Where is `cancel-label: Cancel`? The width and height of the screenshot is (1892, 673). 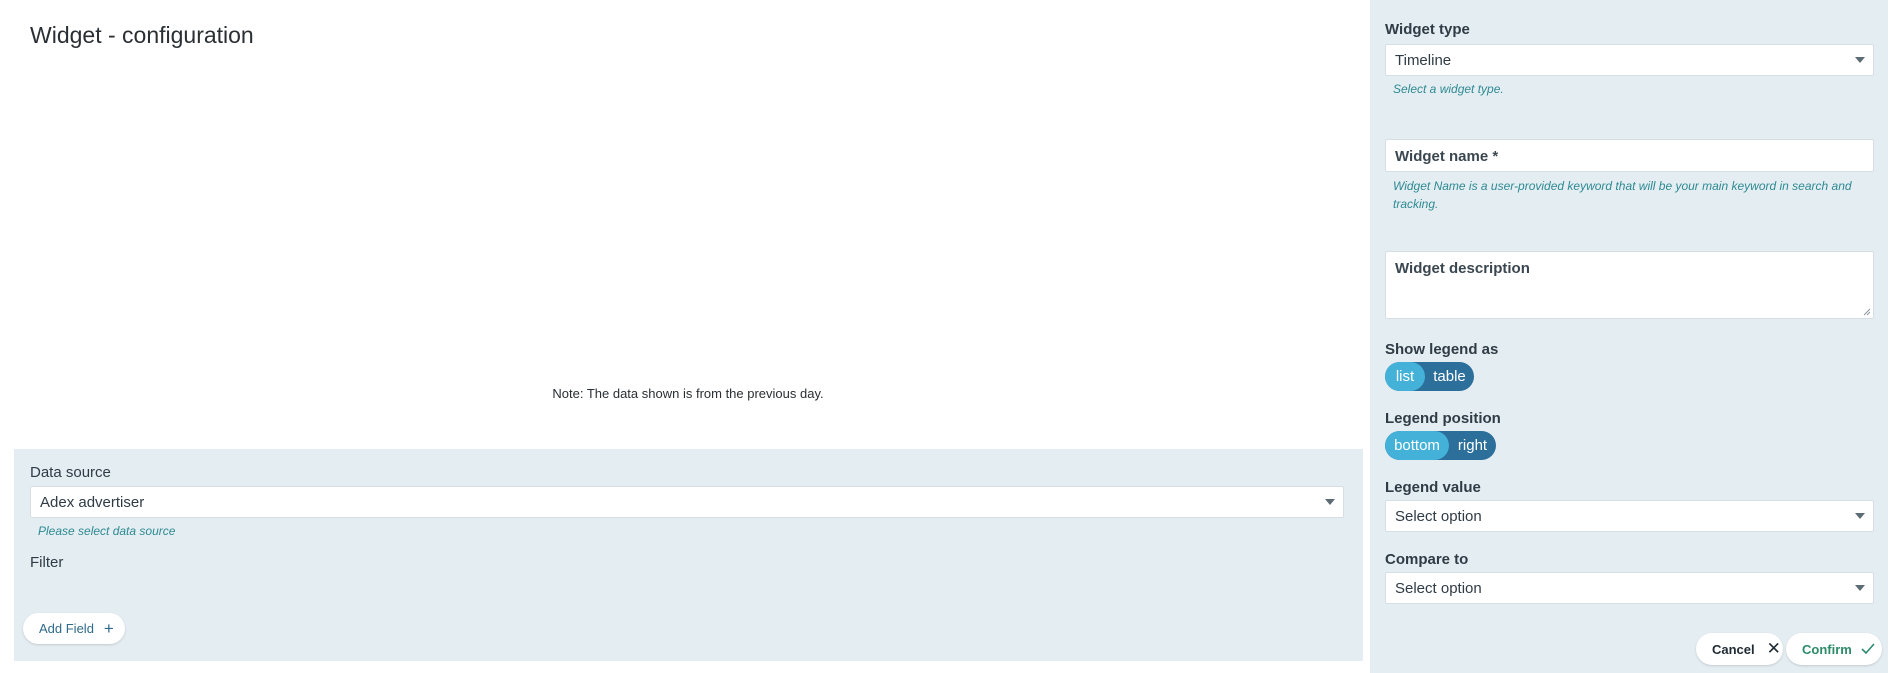 cancel-label: Cancel is located at coordinates (1733, 649).